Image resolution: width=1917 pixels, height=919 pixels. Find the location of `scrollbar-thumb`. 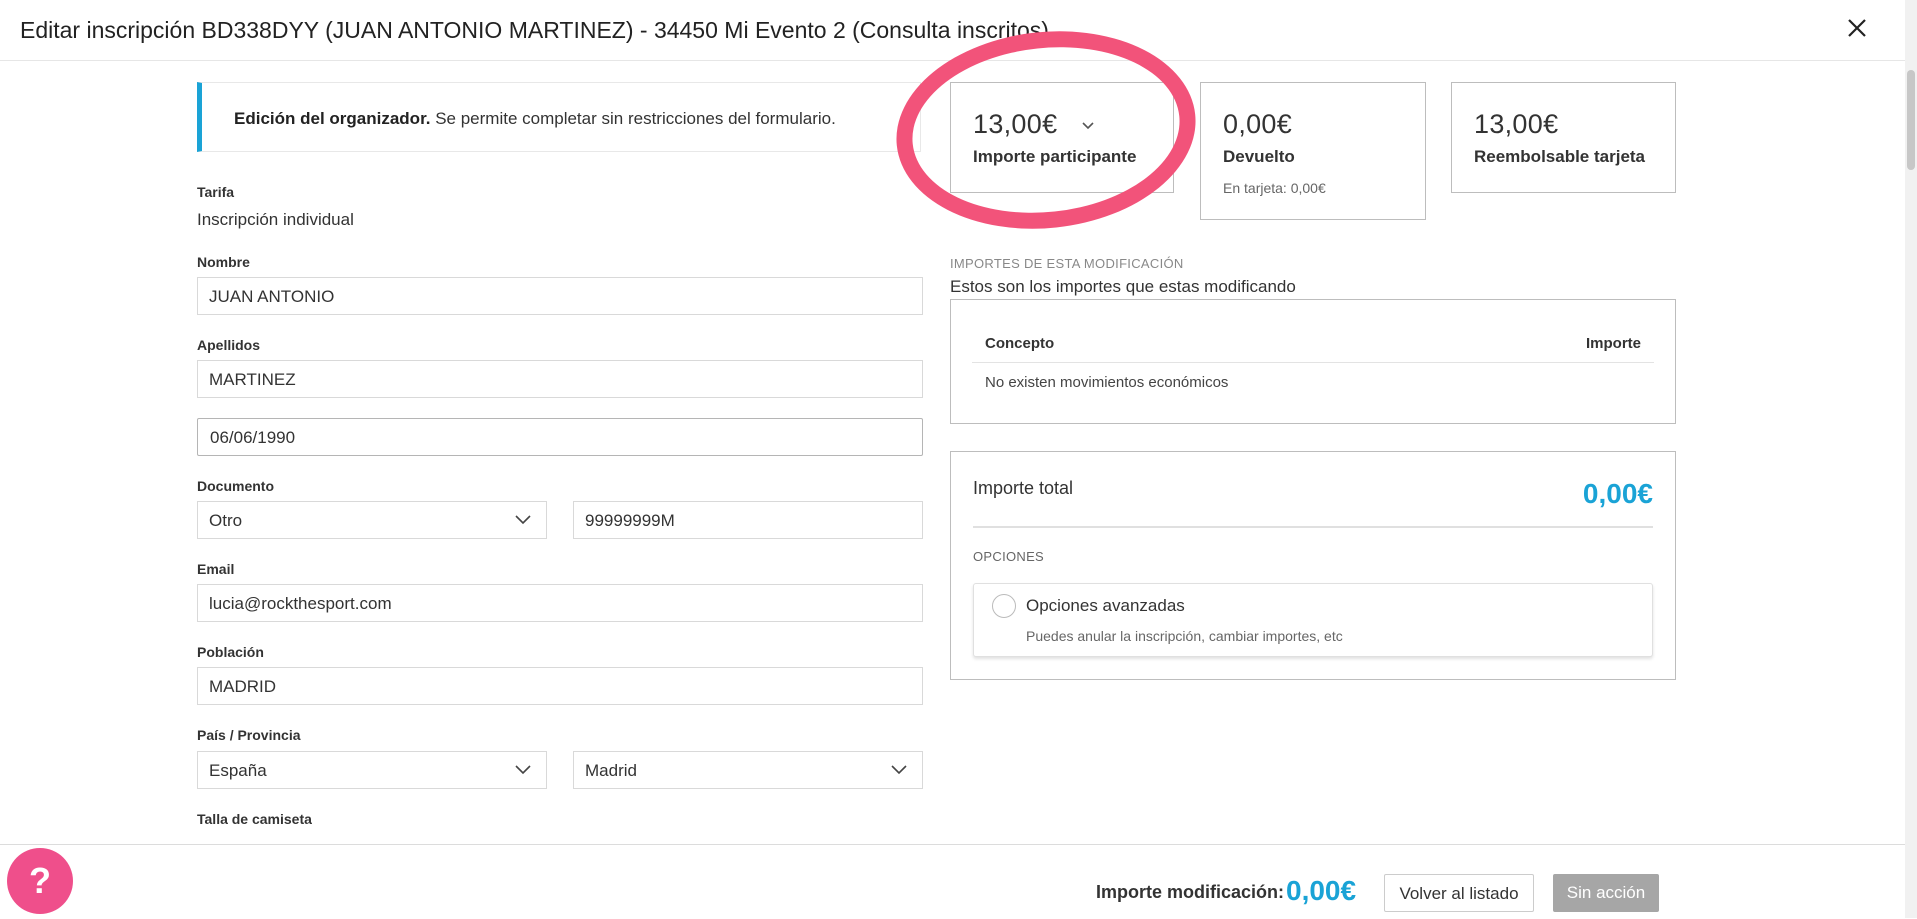

scrollbar-thumb is located at coordinates (1911, 120).